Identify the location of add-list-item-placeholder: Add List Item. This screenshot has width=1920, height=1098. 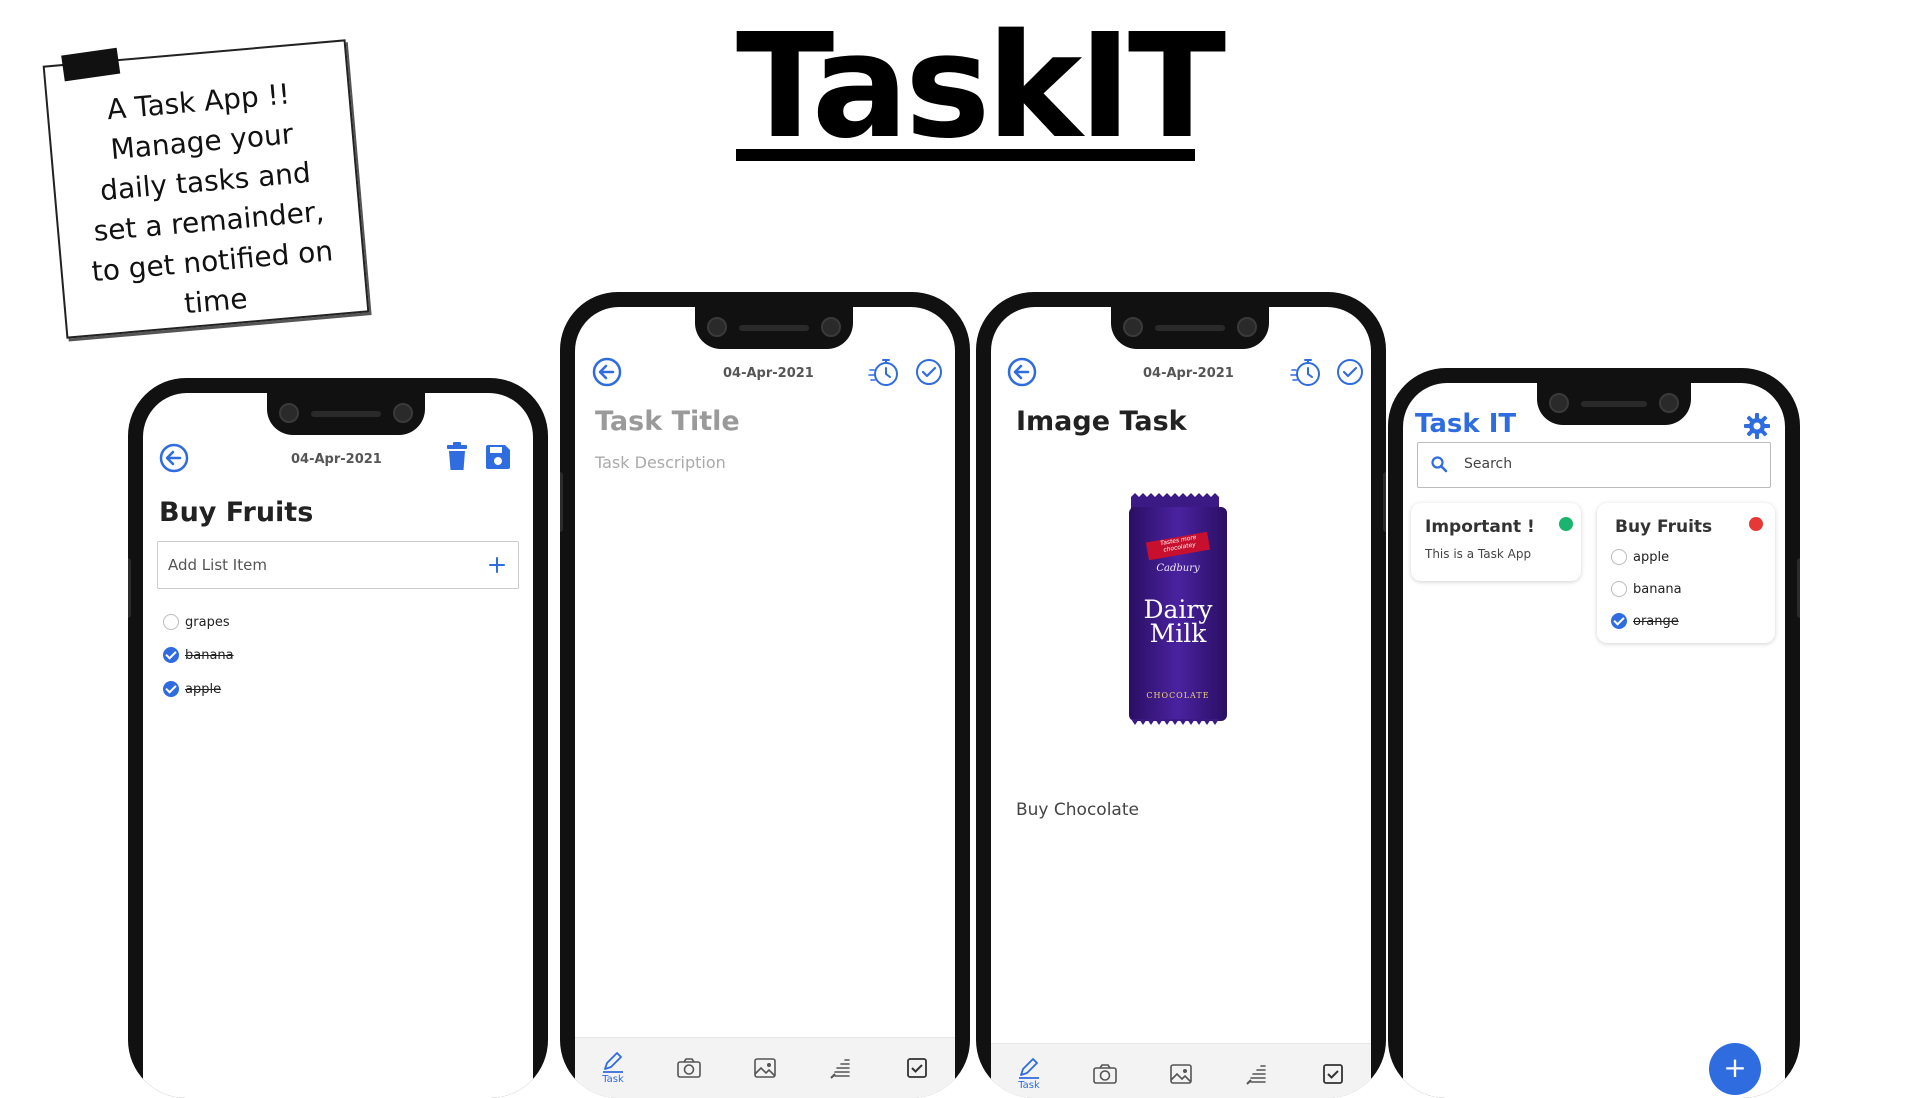
(217, 565).